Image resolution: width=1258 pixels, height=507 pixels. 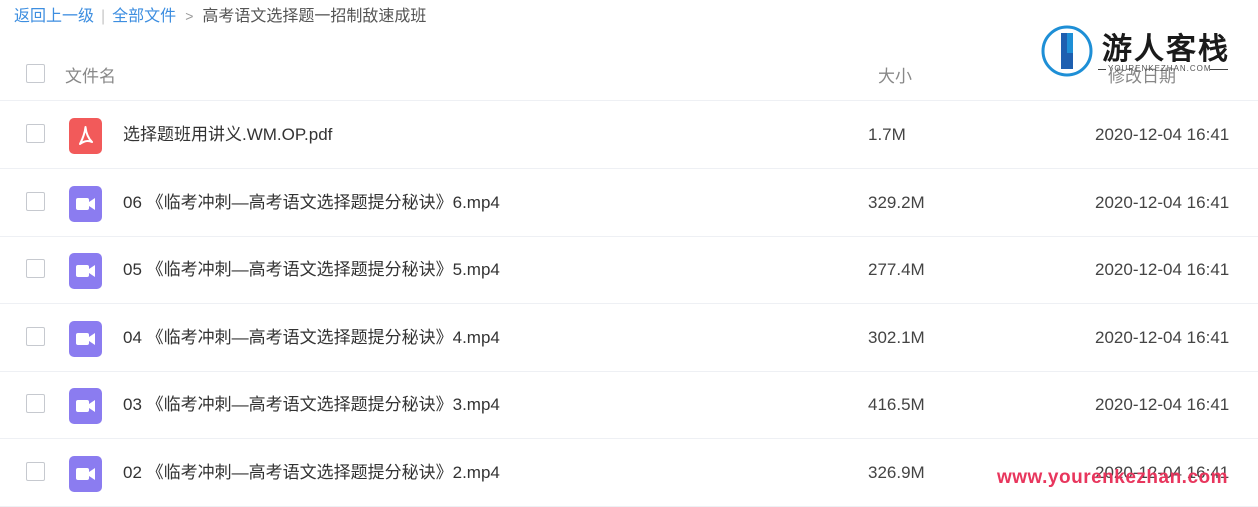 What do you see at coordinates (314, 16) in the screenshot?
I see `current-folder: 高考语文选择题一招制敌速成班` at bounding box center [314, 16].